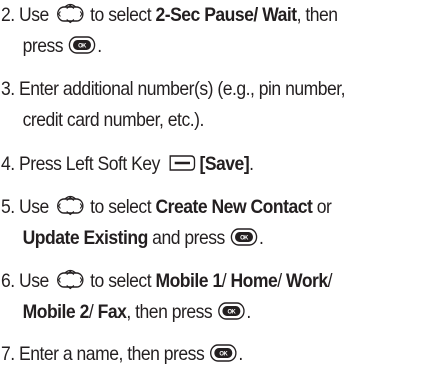 The height and width of the screenshot is (371, 435). What do you see at coordinates (43, 46) in the screenshot?
I see `step-text: press` at bounding box center [43, 46].